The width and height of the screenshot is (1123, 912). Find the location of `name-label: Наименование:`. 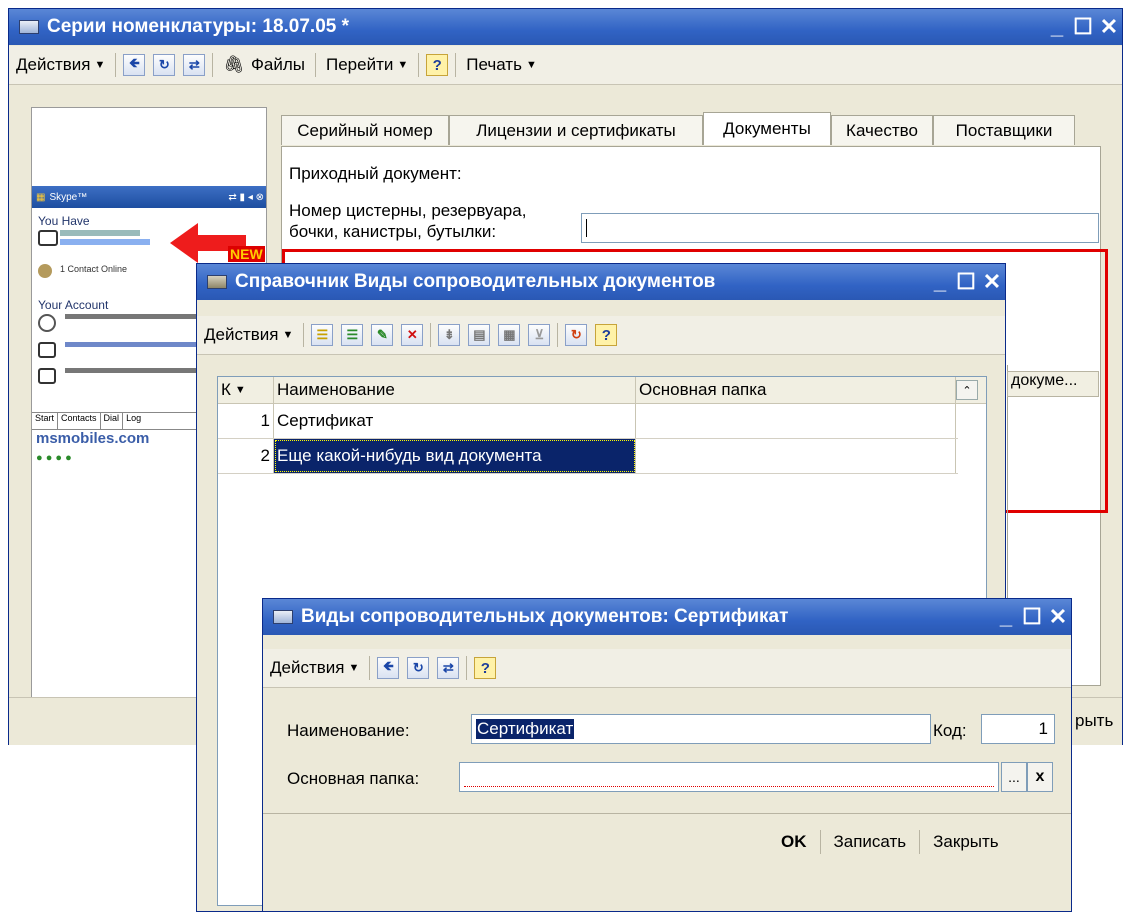

name-label: Наименование: is located at coordinates (348, 730).